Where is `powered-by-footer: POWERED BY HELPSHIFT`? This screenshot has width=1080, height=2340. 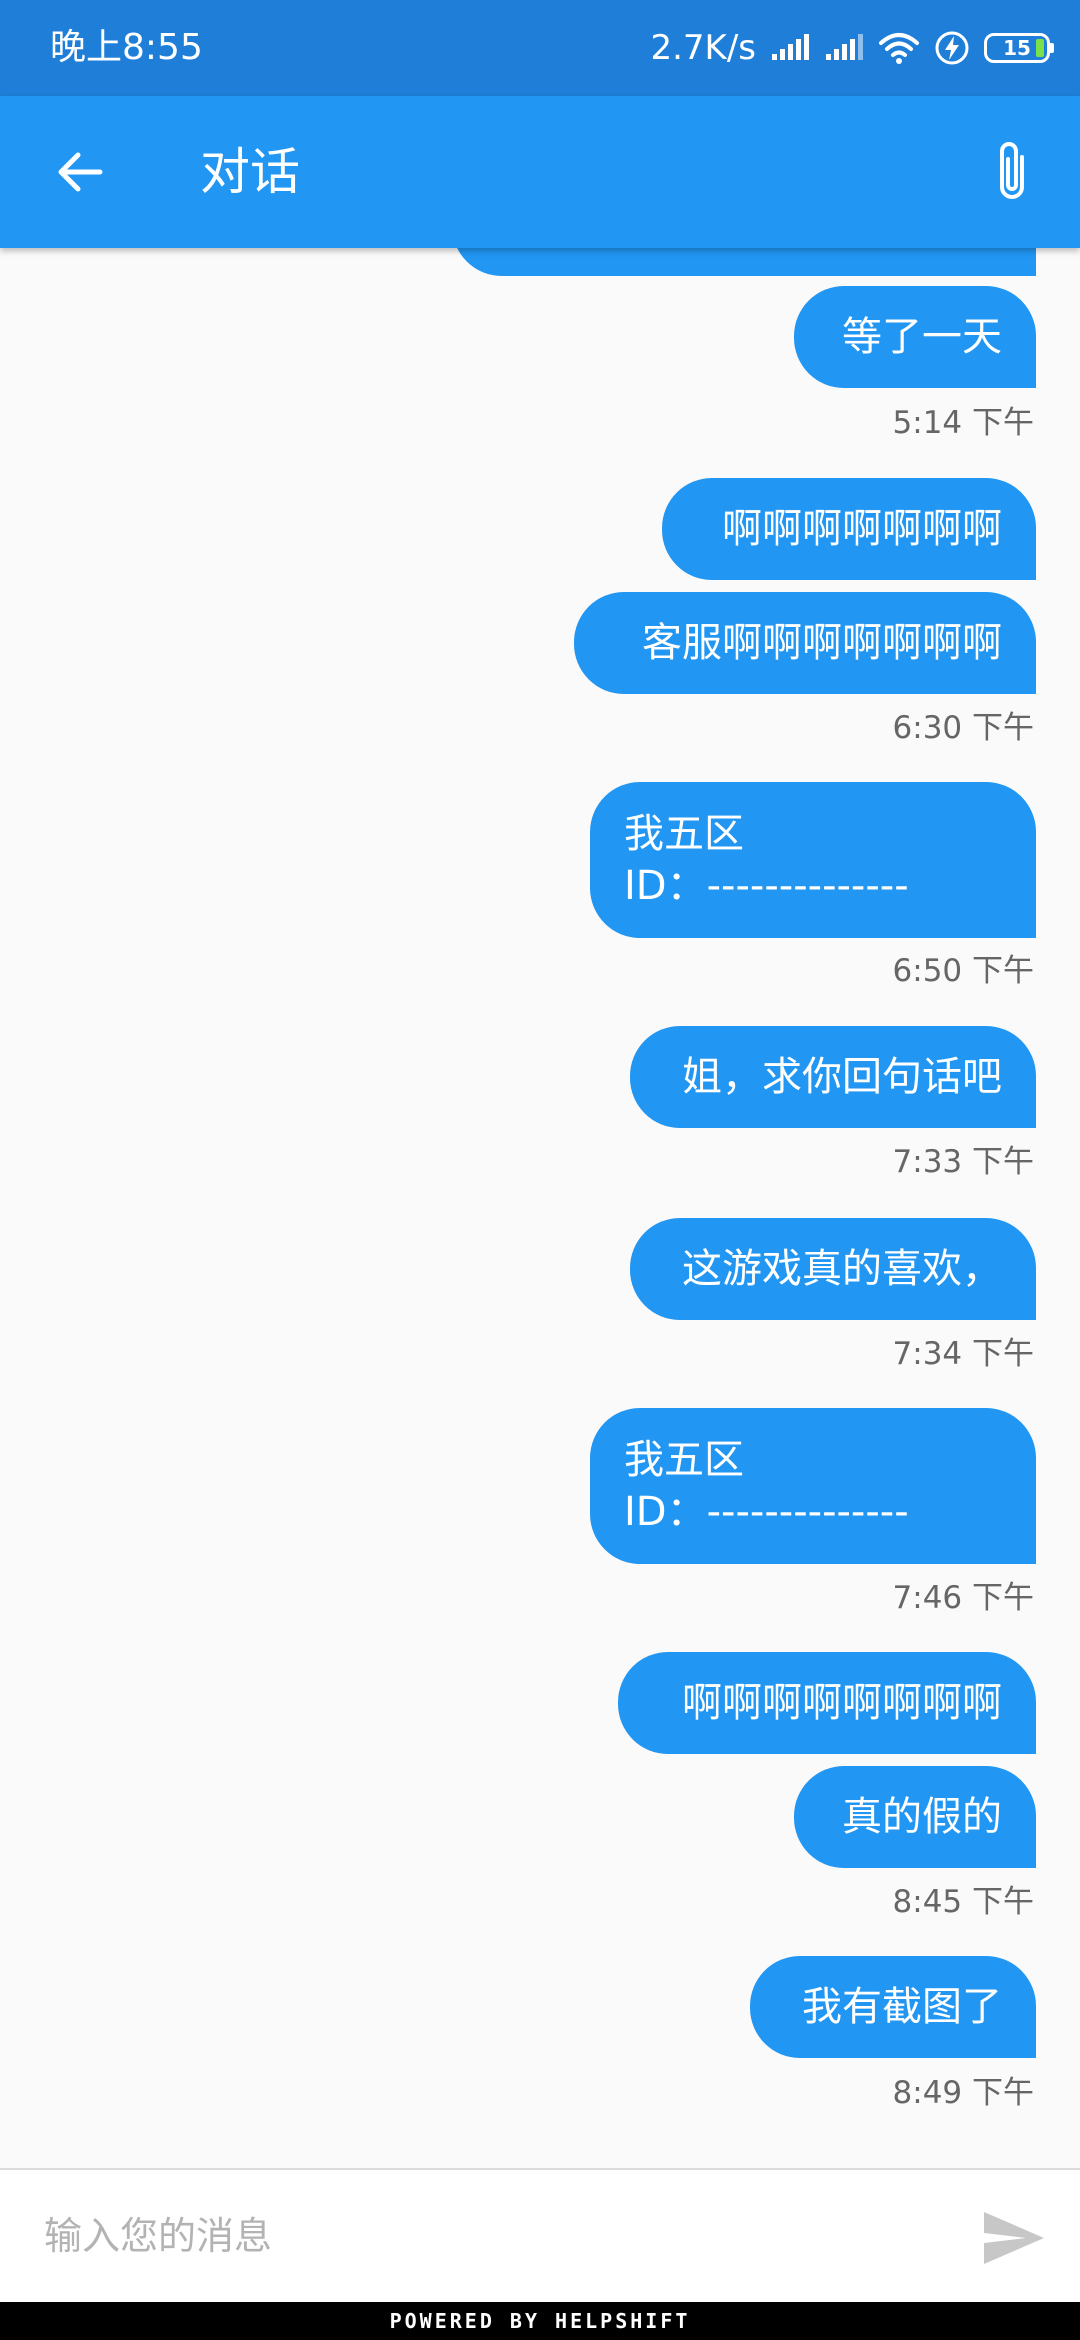
powered-by-footer: POWERED BY HELPSHIFT is located at coordinates (540, 2321).